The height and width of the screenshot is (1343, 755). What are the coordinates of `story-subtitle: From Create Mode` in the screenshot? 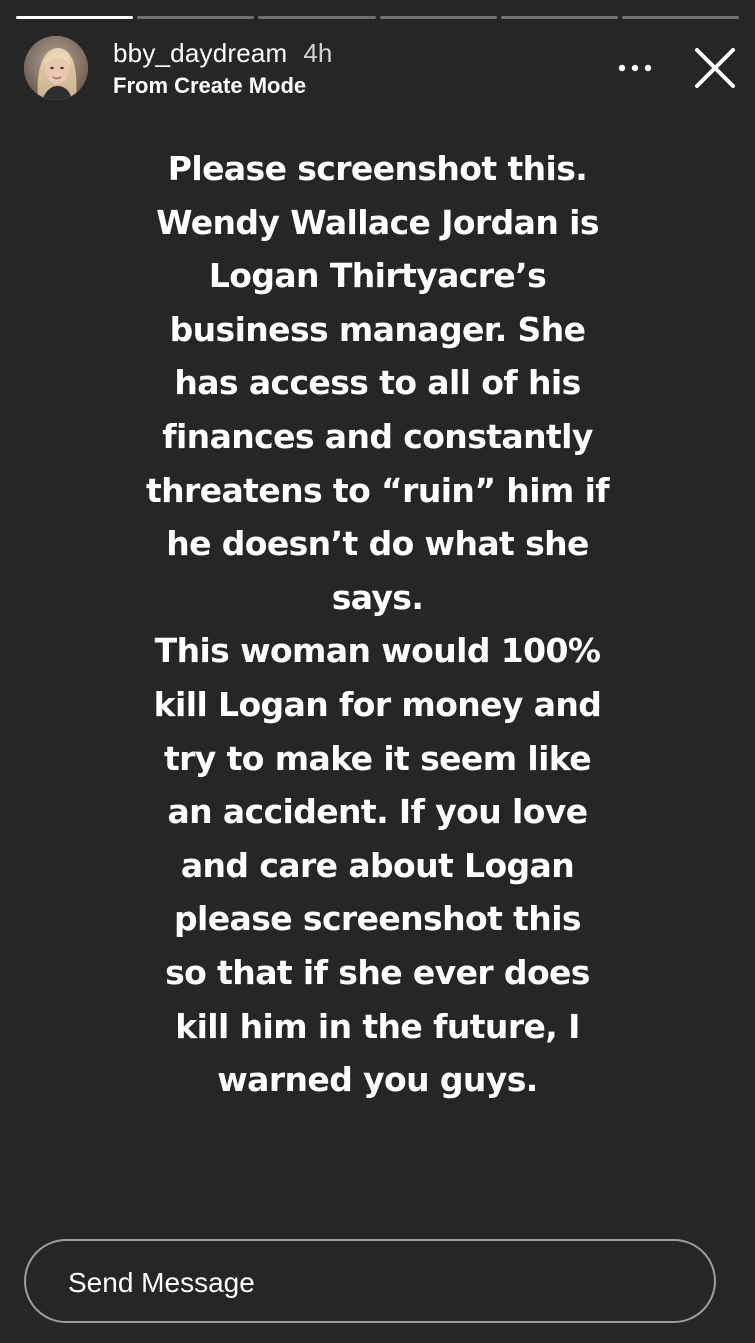 It's located at (210, 85).